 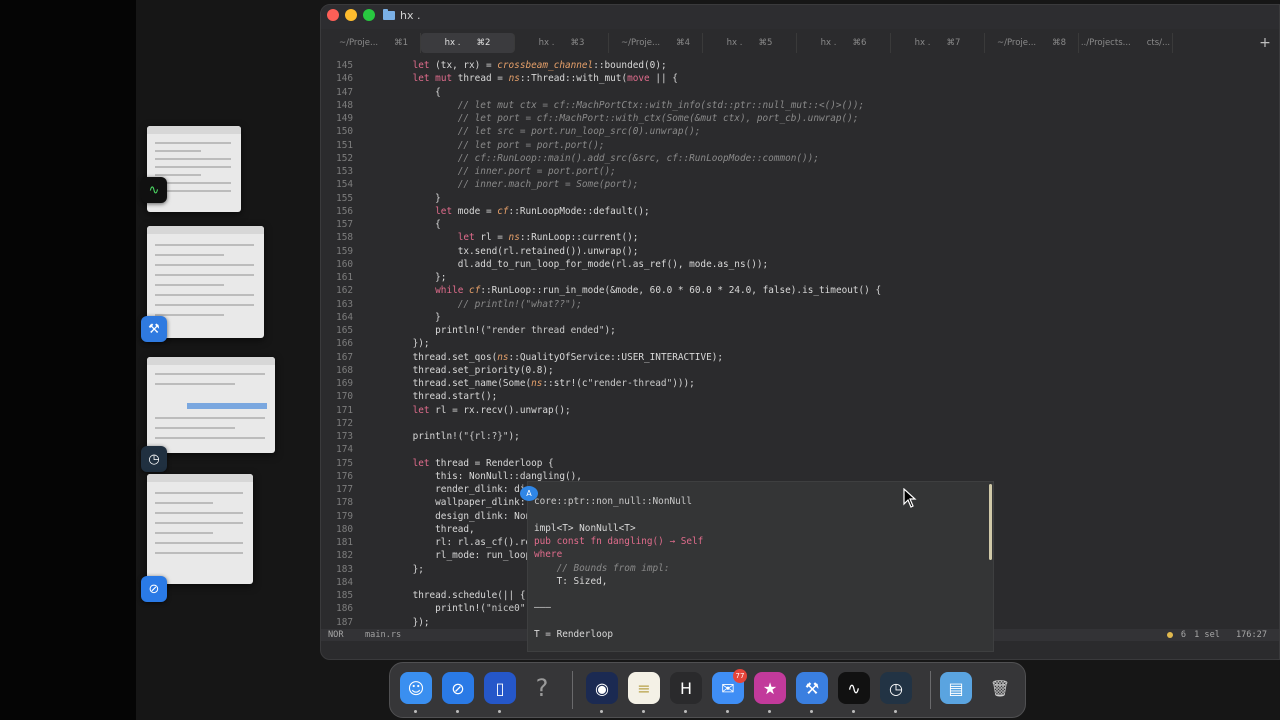 What do you see at coordinates (548, 555) in the screenshot?
I see `popup-line: where` at bounding box center [548, 555].